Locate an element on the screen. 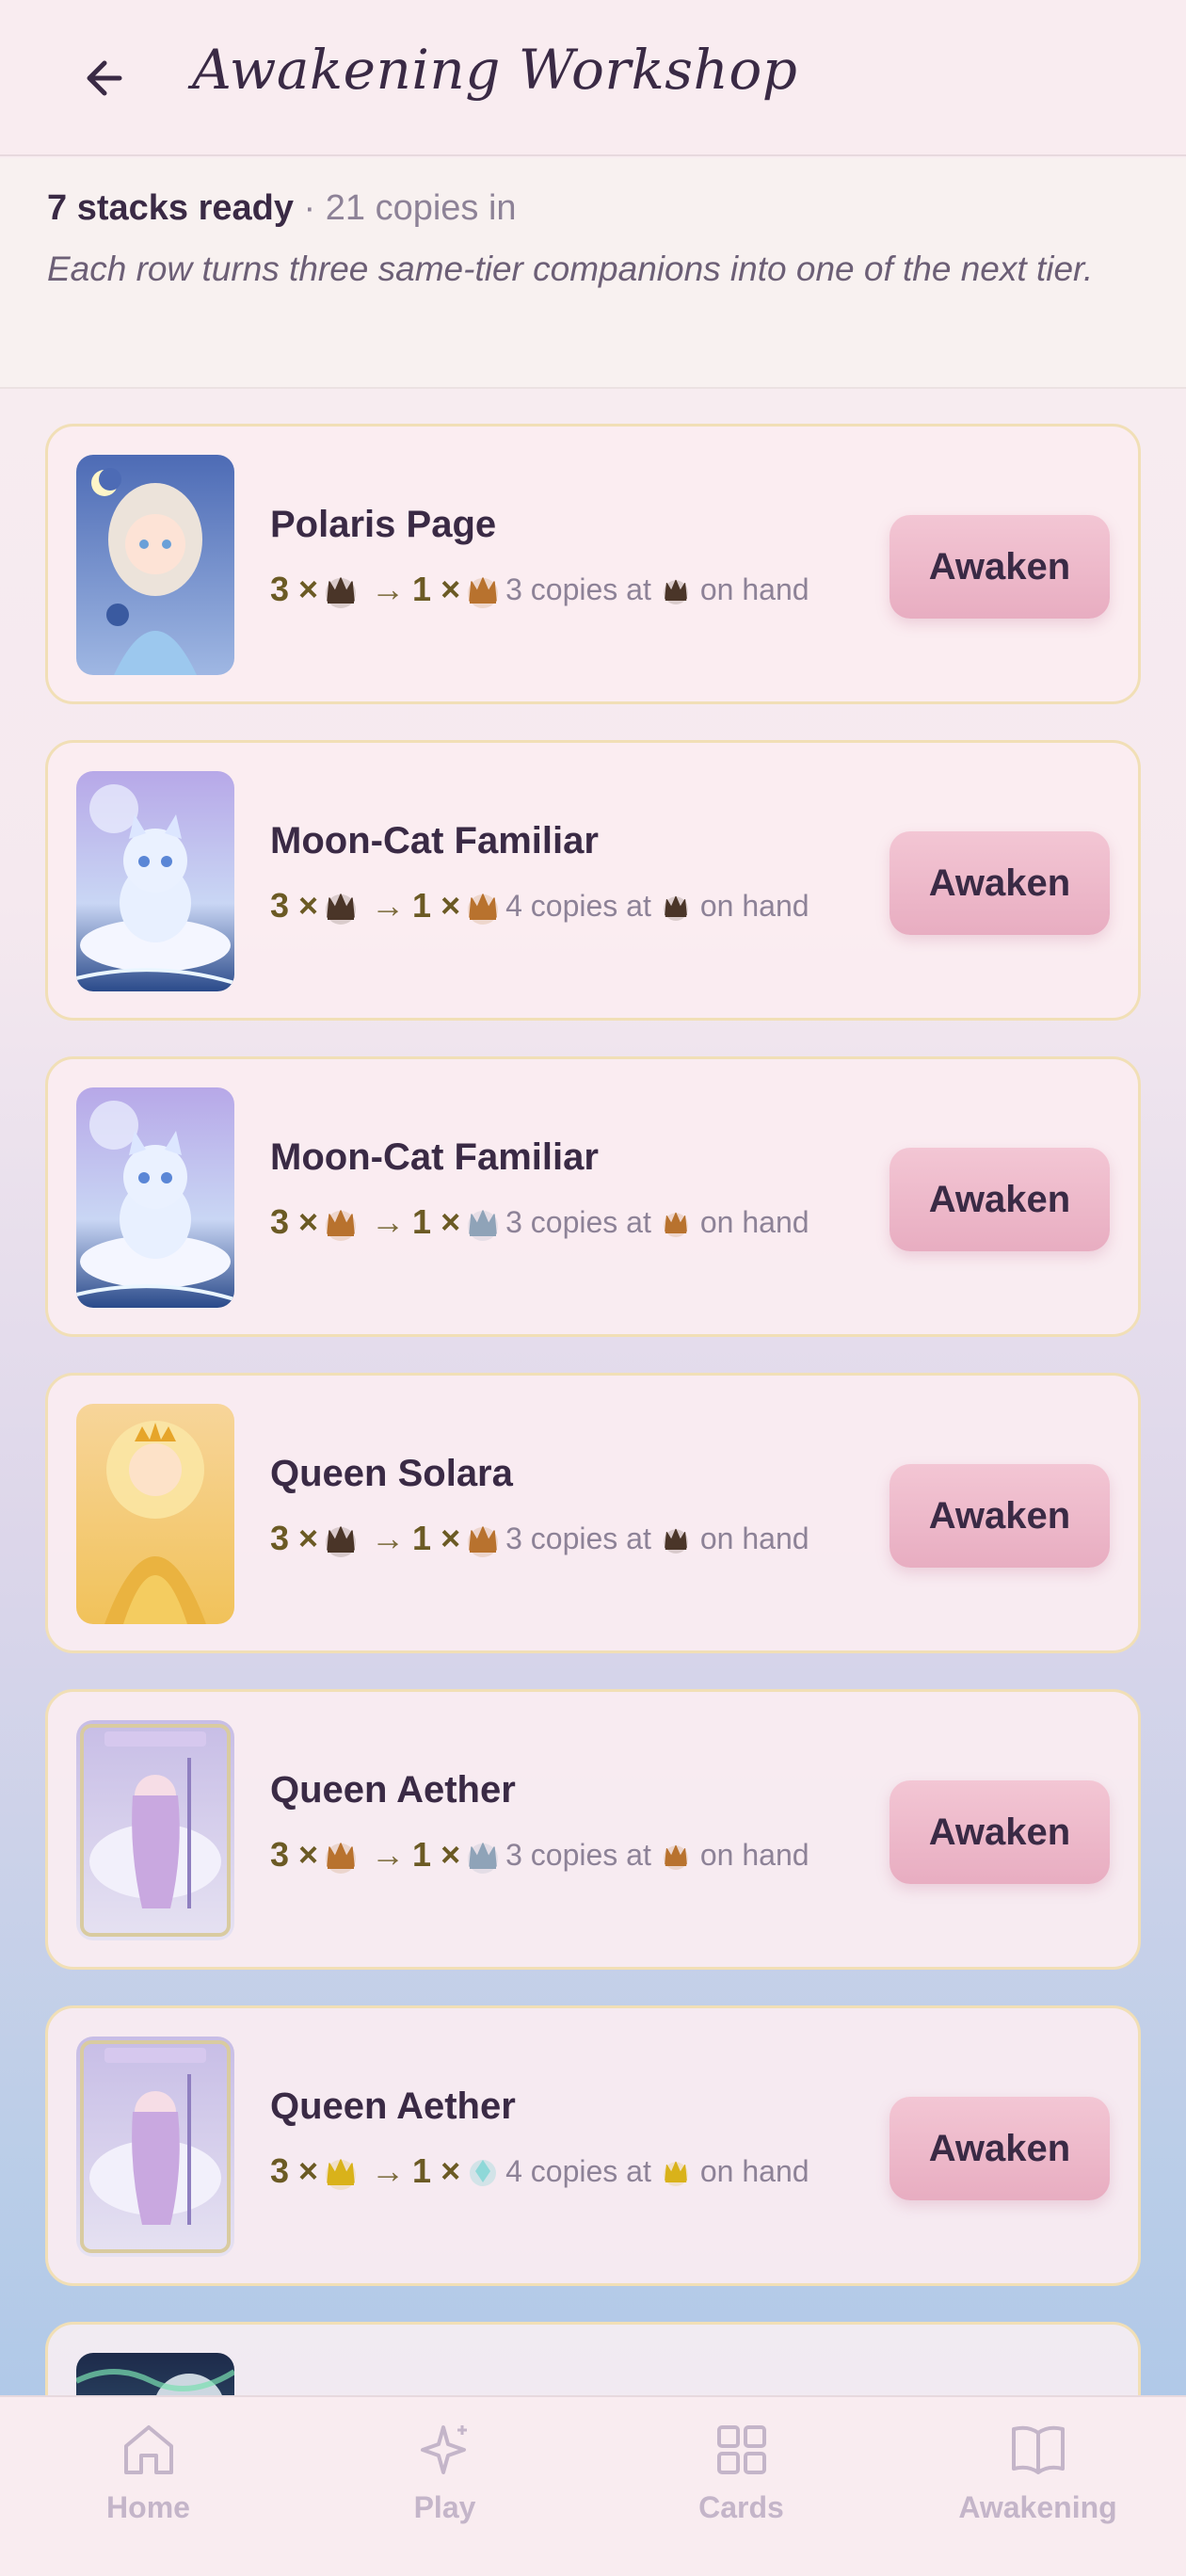  stacks-ready-count: 7 stacks ready is located at coordinates (170, 208).